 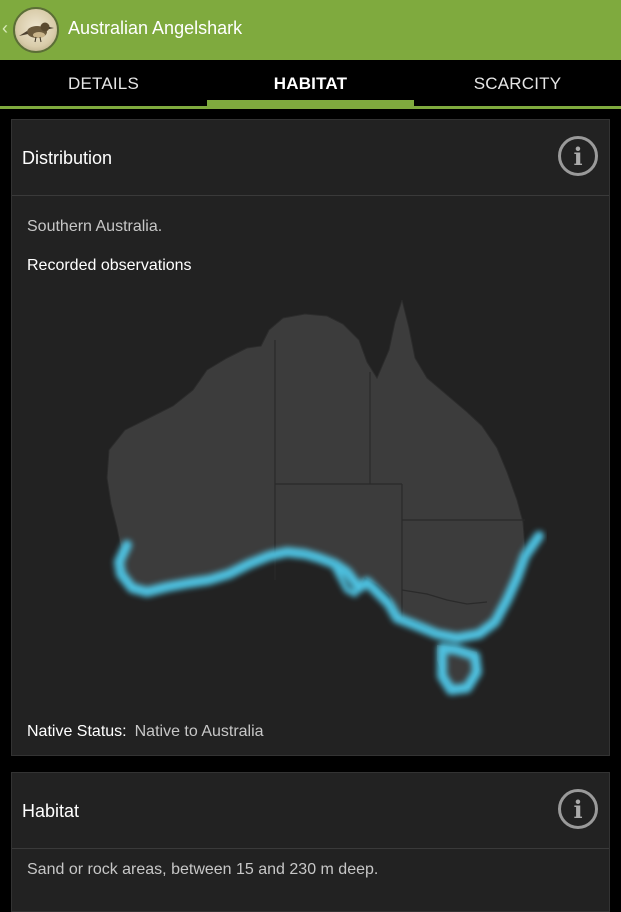 I want to click on tab-divider, so click(x=310, y=107).